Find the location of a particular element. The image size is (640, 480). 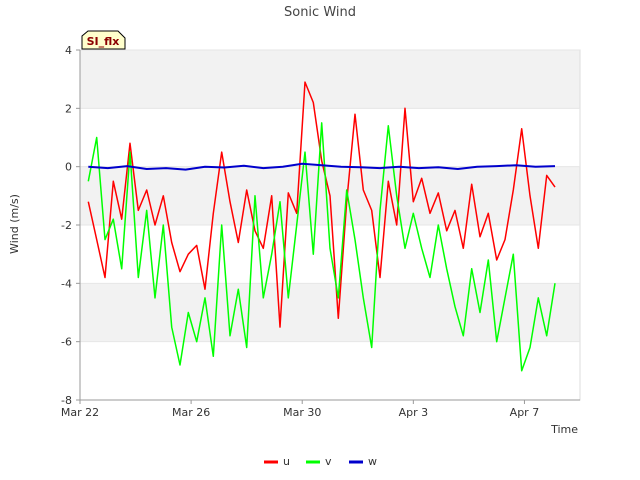

y-tick-label: 2 is located at coordinates (68, 108).